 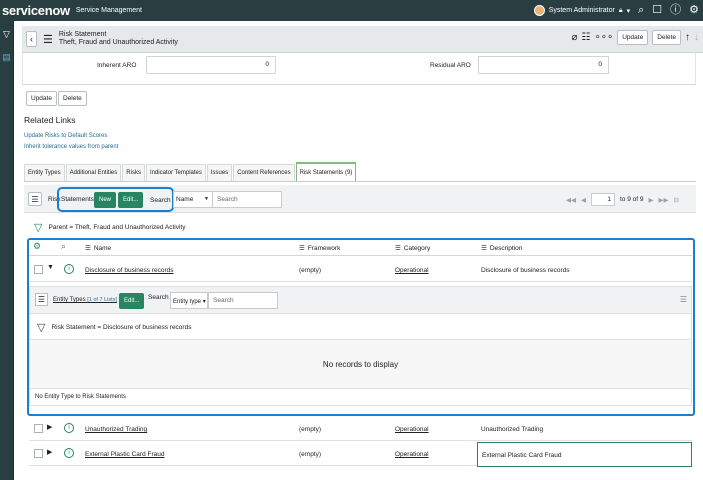 What do you see at coordinates (116, 429) in the screenshot?
I see `cell-name: Unauthorized Trading` at bounding box center [116, 429].